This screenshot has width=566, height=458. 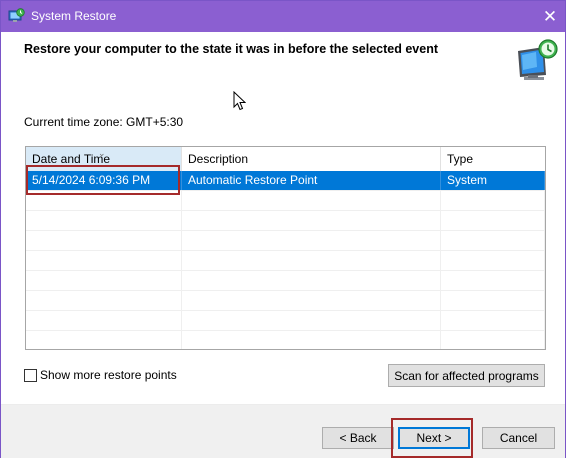 What do you see at coordinates (358, 438) in the screenshot?
I see `back-button: < Back` at bounding box center [358, 438].